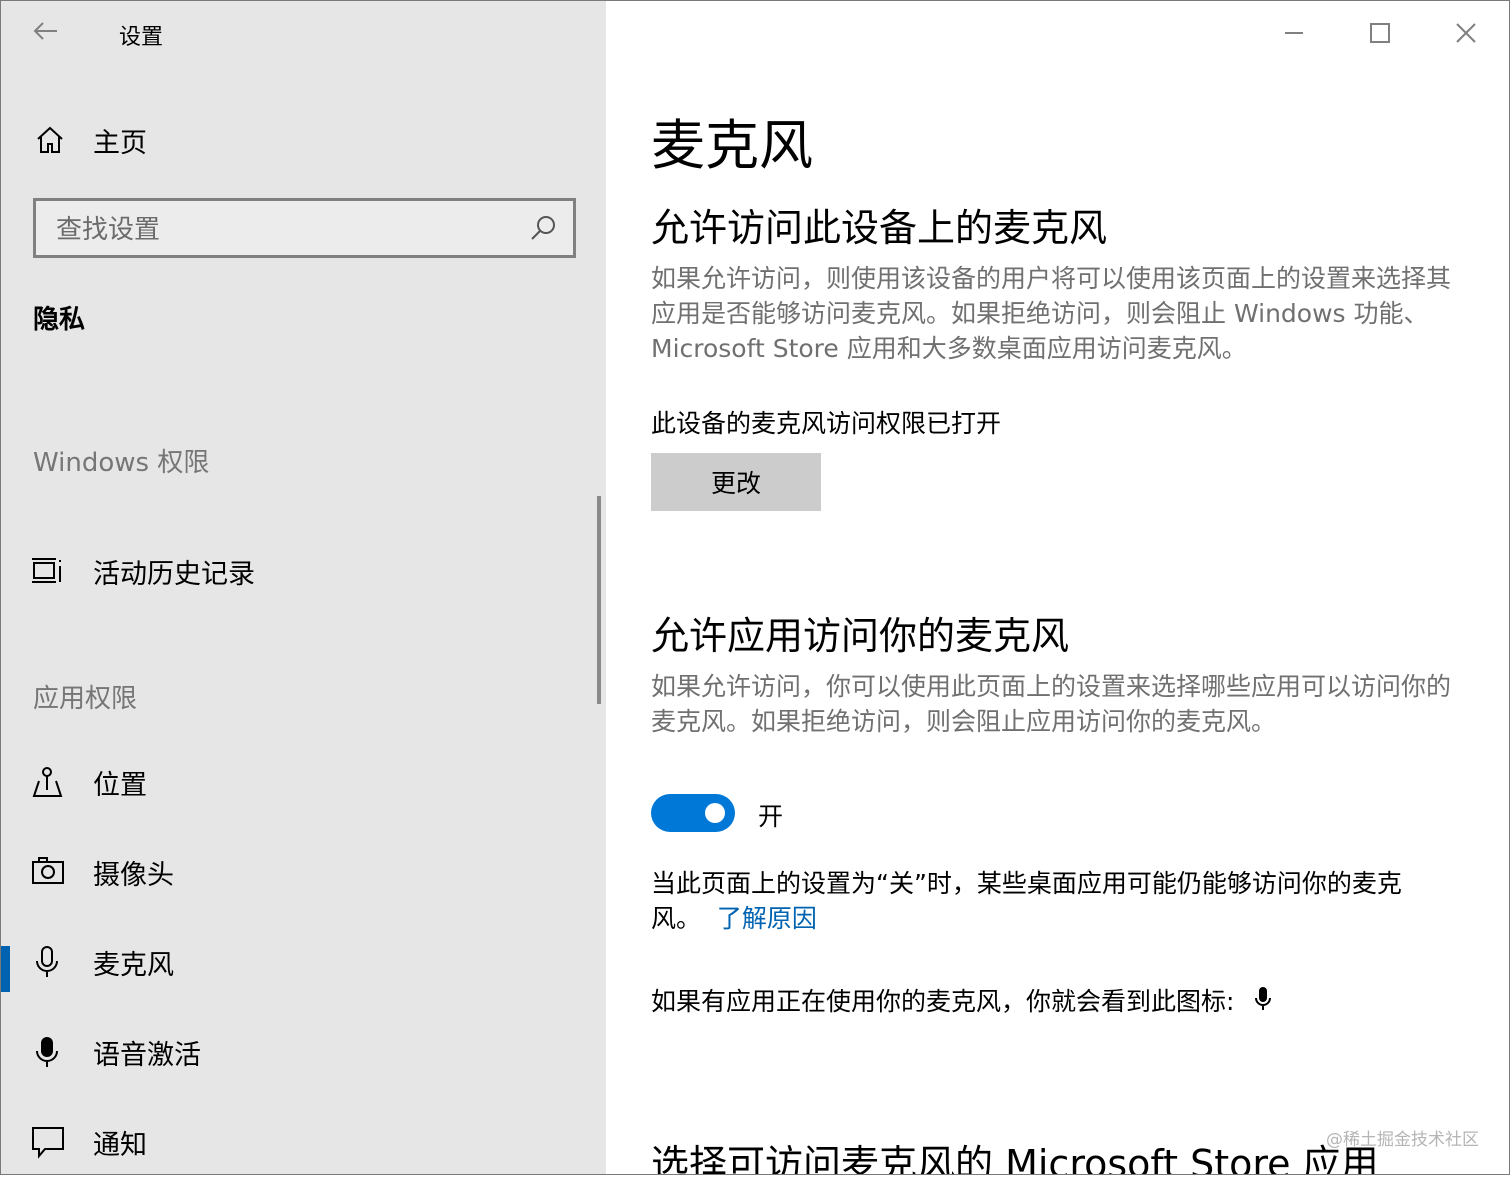 This screenshot has width=1512, height=1177. I want to click on mic-in-use-hint: 如果有应用正在使用你的麦克风，你就会看到此图标:, so click(1058, 1002).